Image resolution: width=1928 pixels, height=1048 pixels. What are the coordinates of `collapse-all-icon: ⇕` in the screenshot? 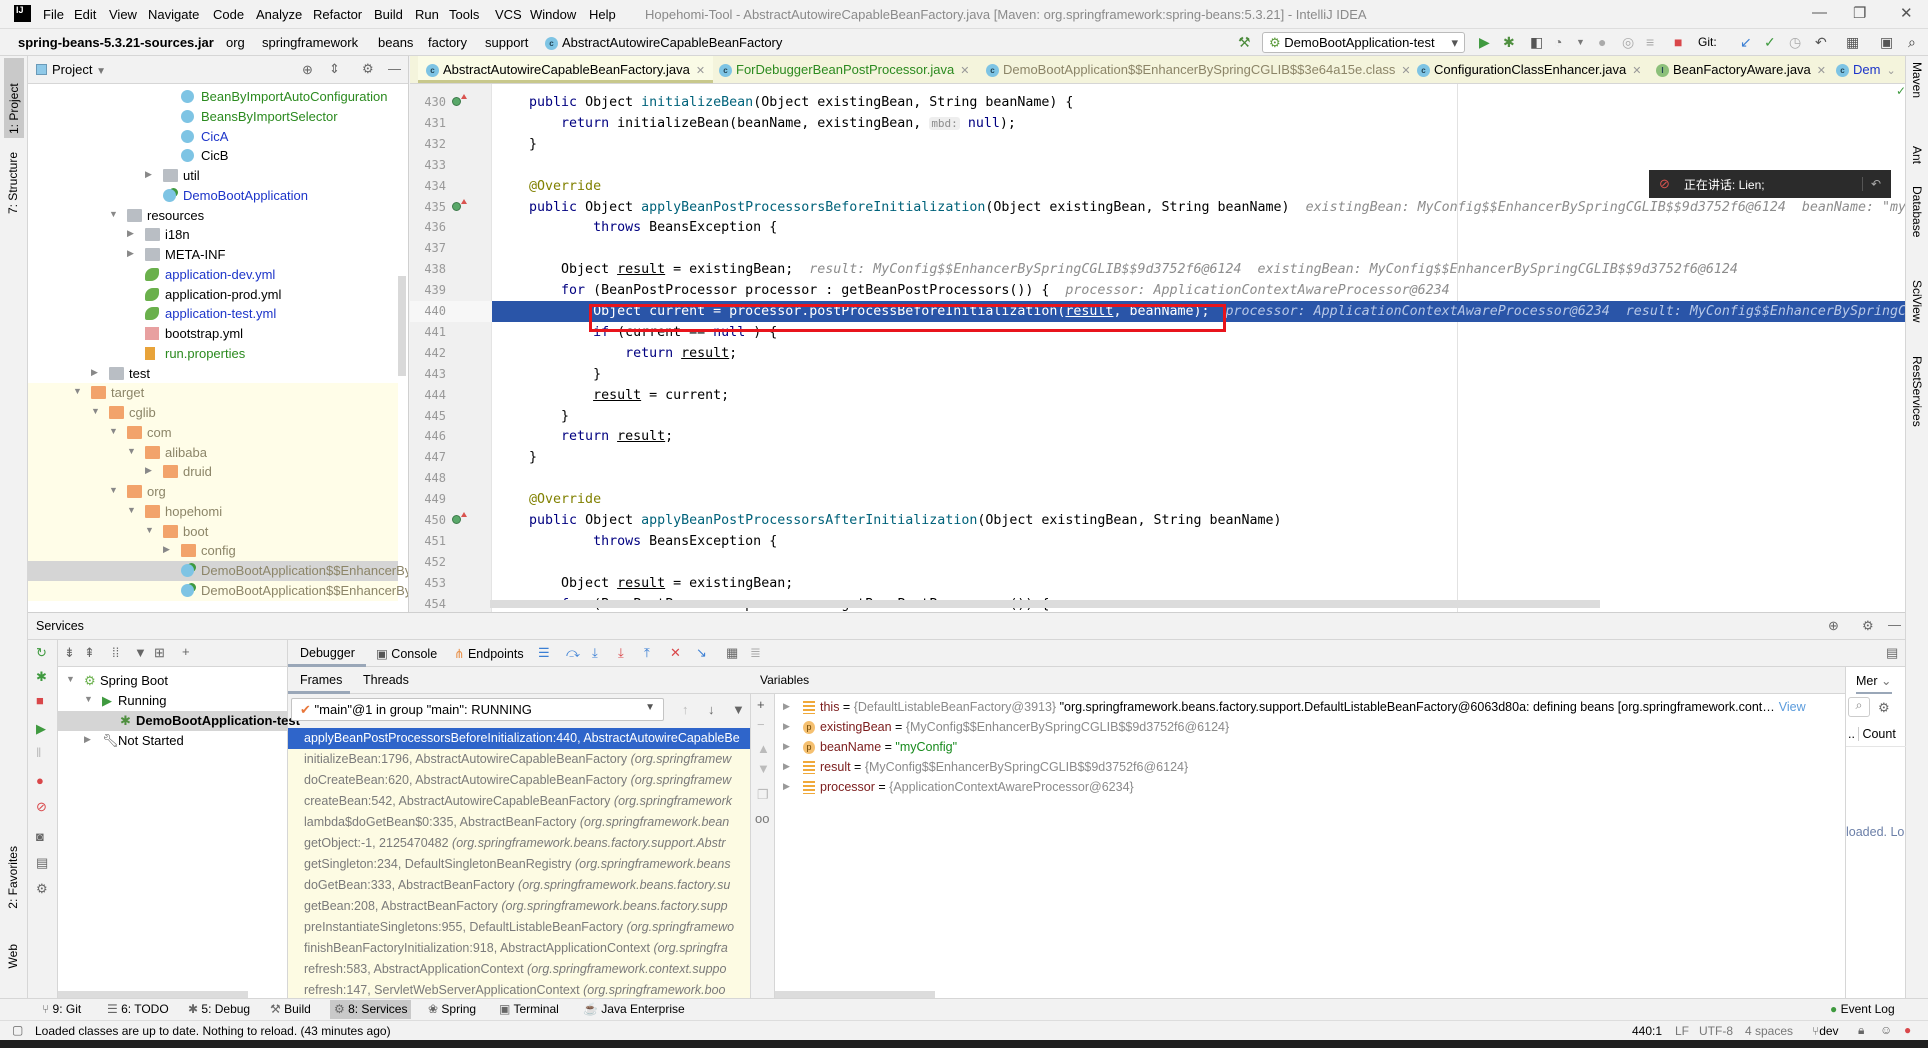 It's located at (334, 69).